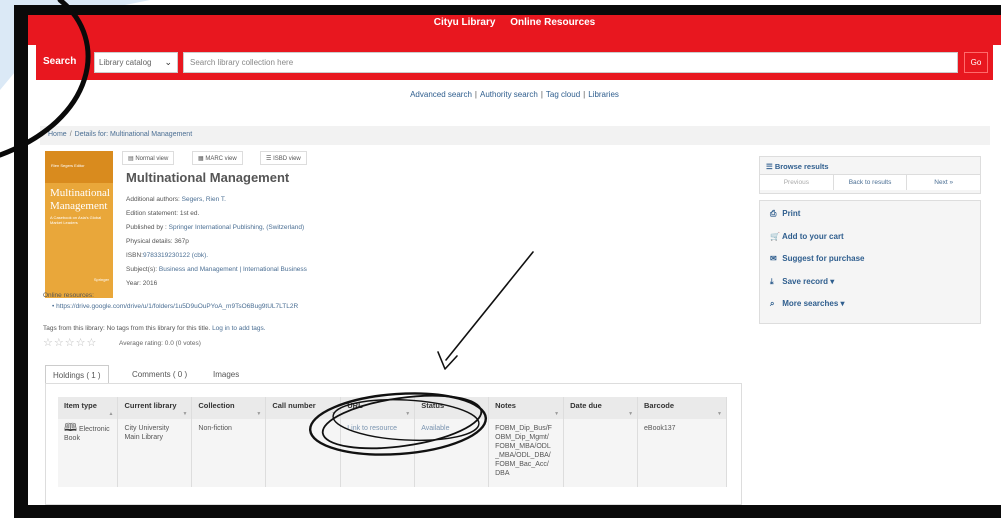  What do you see at coordinates (870, 165) in the screenshot?
I see `browse-results-title: ☰ Browse results` at bounding box center [870, 165].